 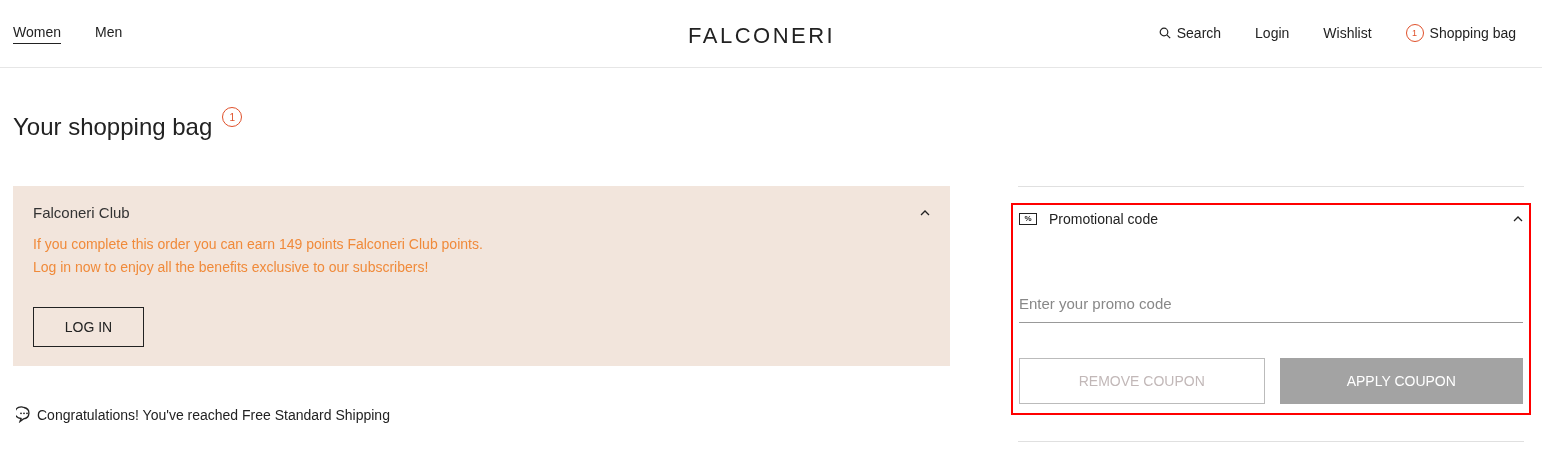 I want to click on search-link: Search, so click(x=1190, y=33).